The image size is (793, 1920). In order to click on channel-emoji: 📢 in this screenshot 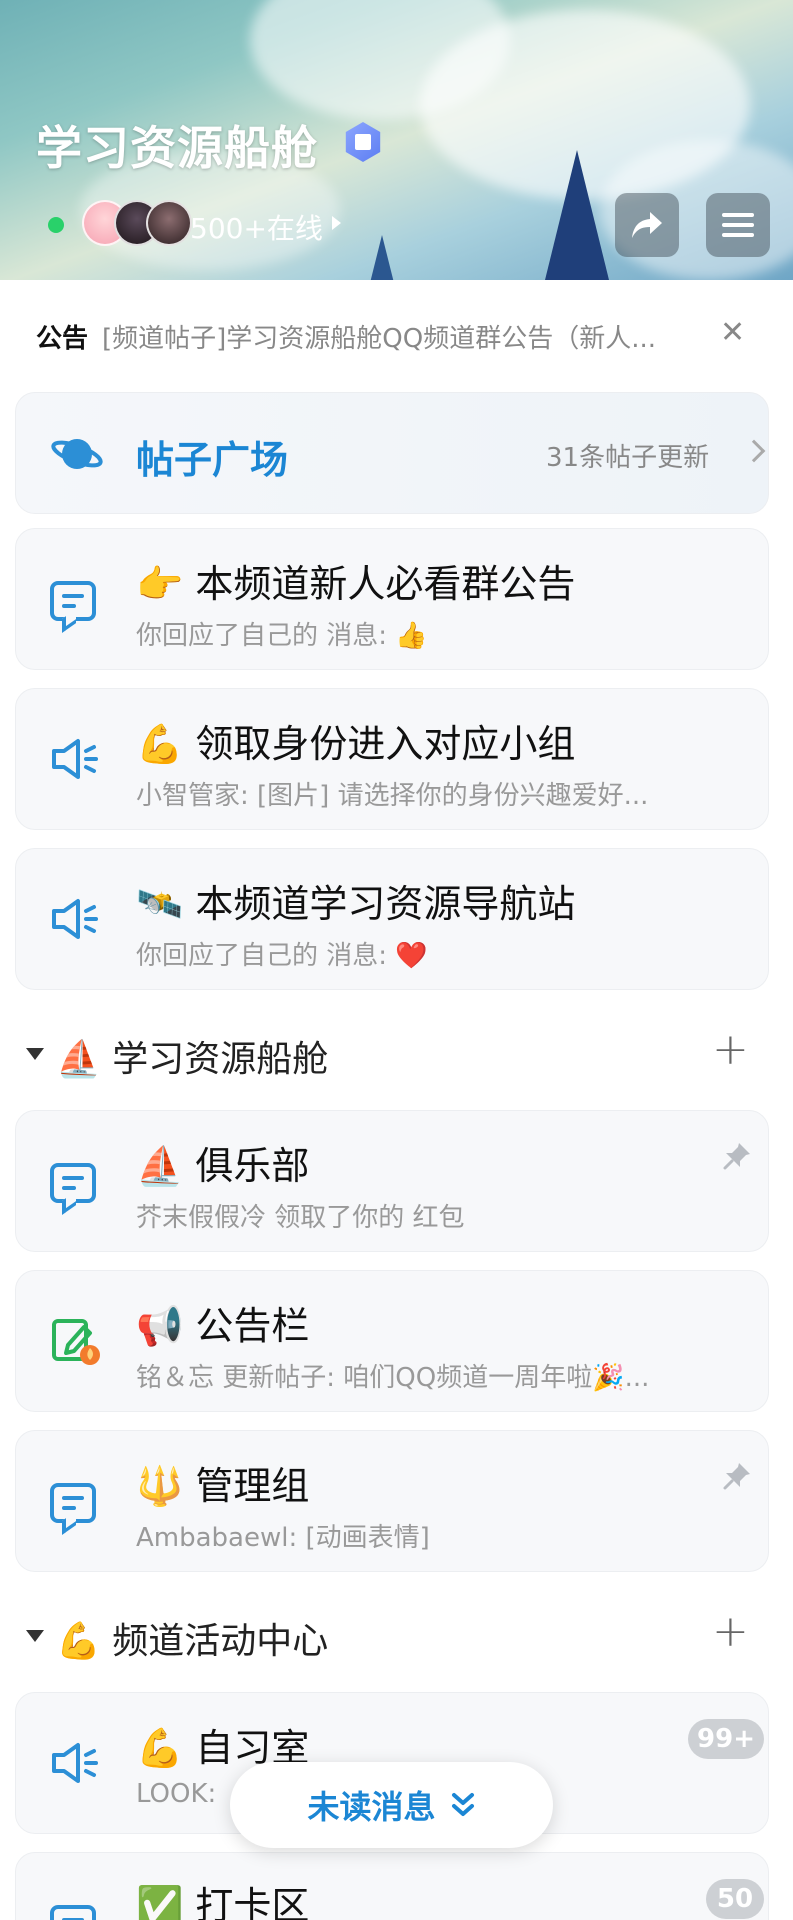, I will do `click(160, 1326)`.